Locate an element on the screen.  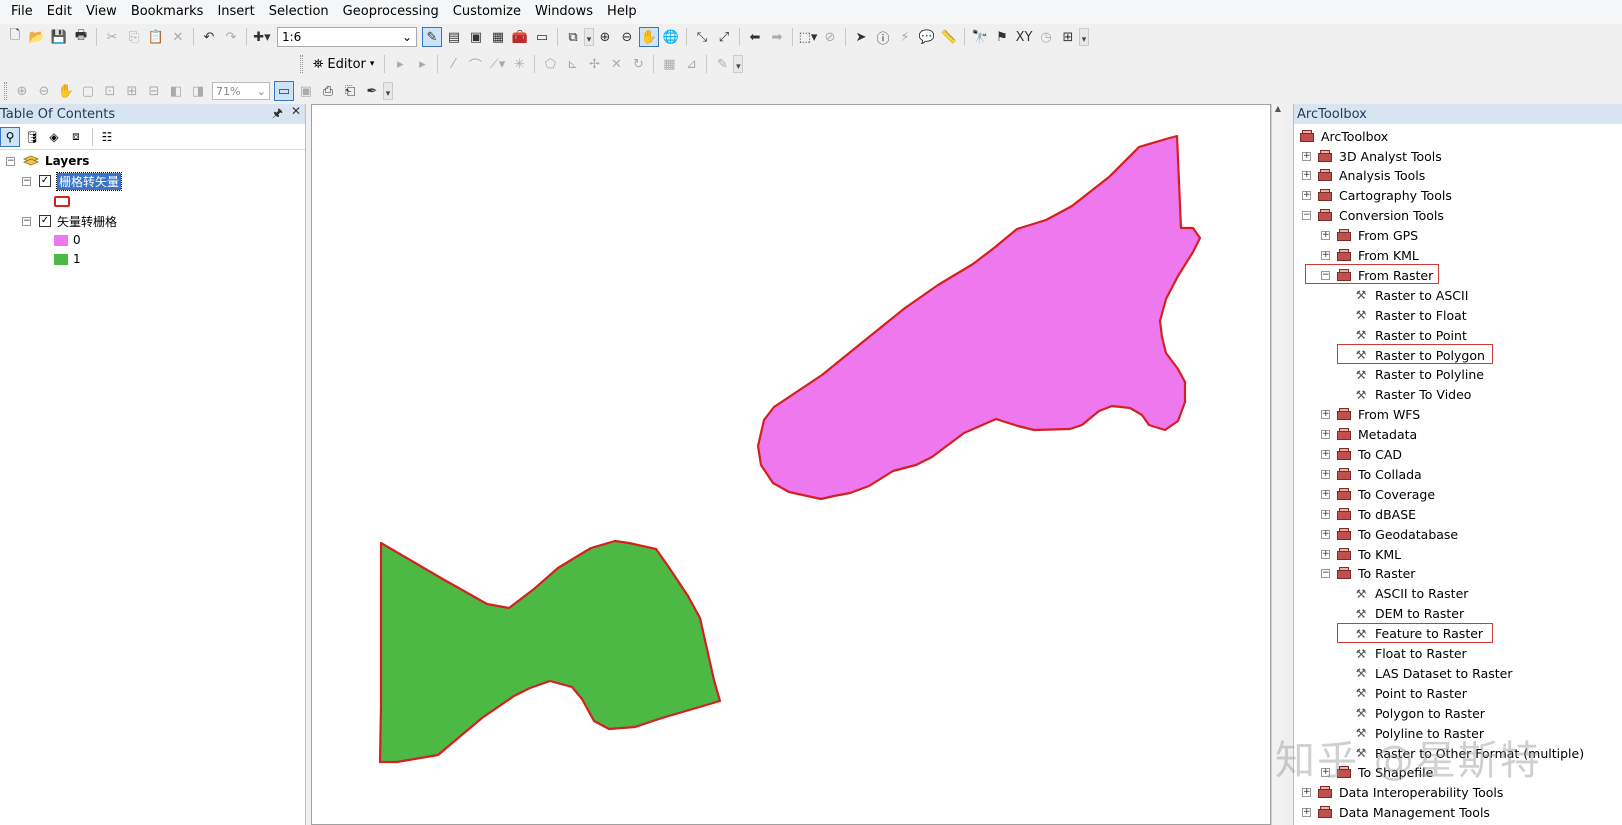
layer-name: 栅格转矢量 is located at coordinates (89, 181).